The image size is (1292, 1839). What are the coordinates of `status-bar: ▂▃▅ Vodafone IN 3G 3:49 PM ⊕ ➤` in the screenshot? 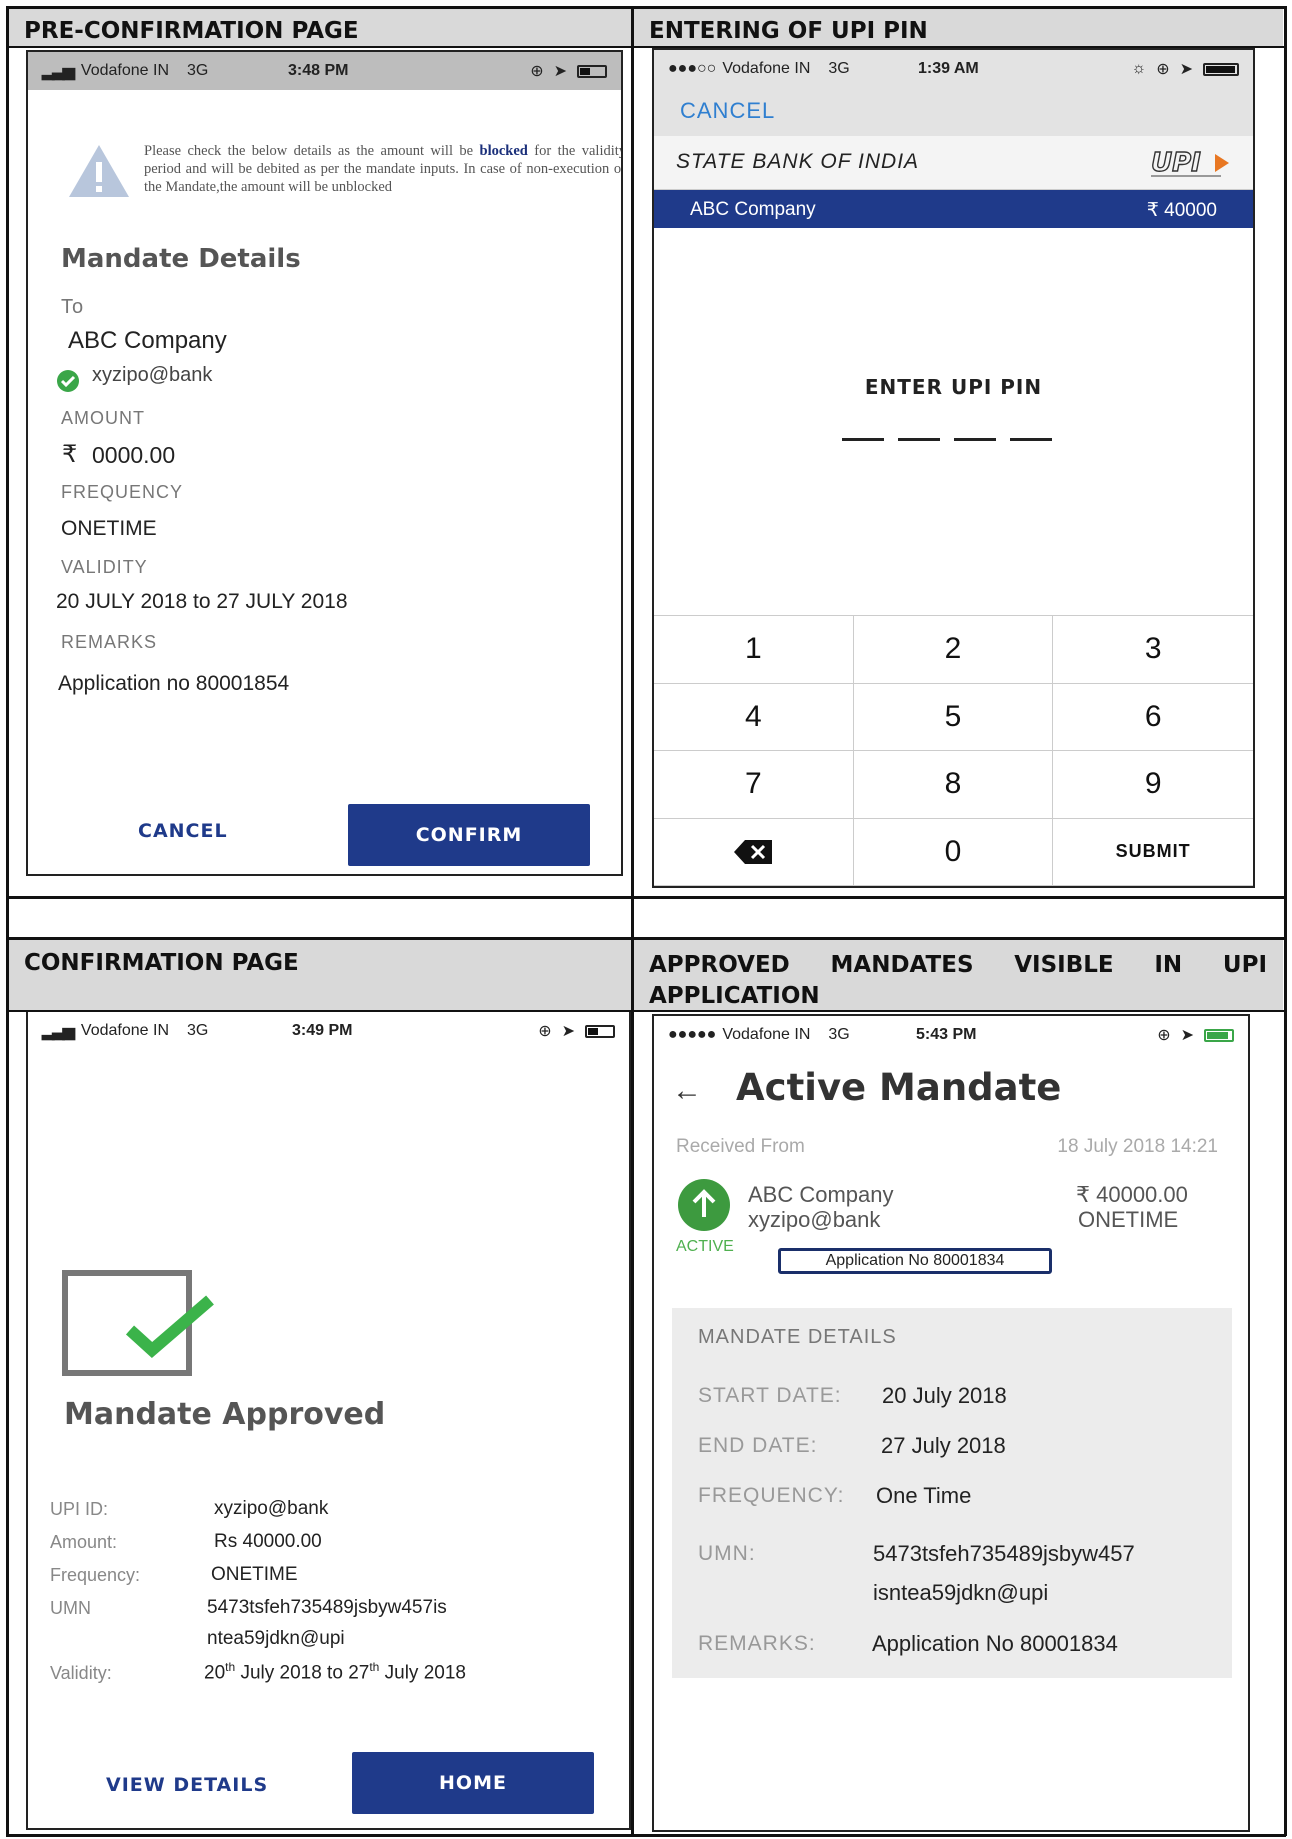 It's located at (328, 1031).